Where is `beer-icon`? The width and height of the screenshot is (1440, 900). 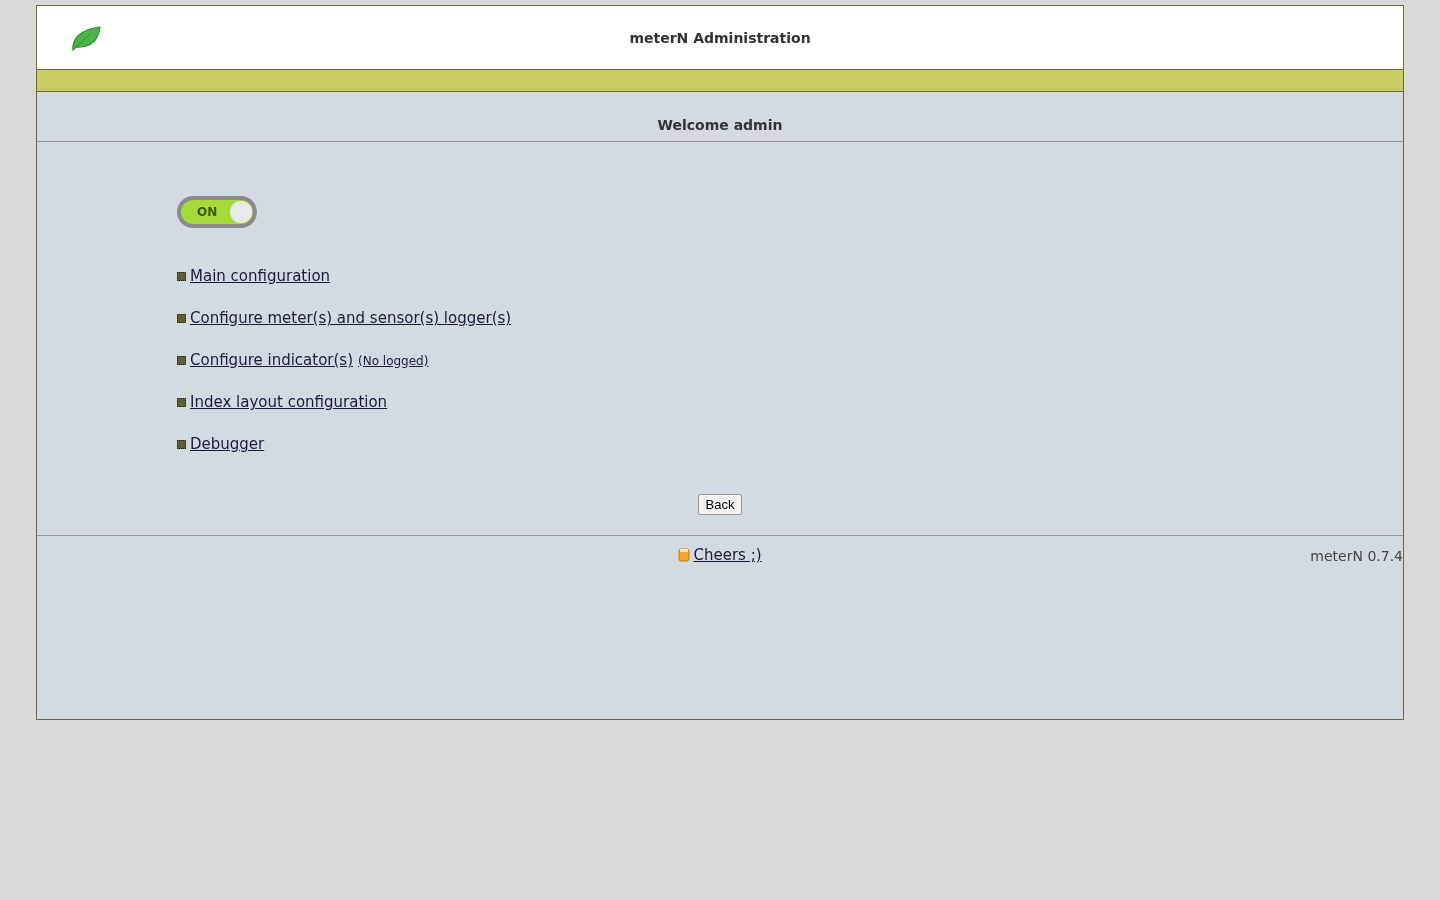
beer-icon is located at coordinates (684, 555).